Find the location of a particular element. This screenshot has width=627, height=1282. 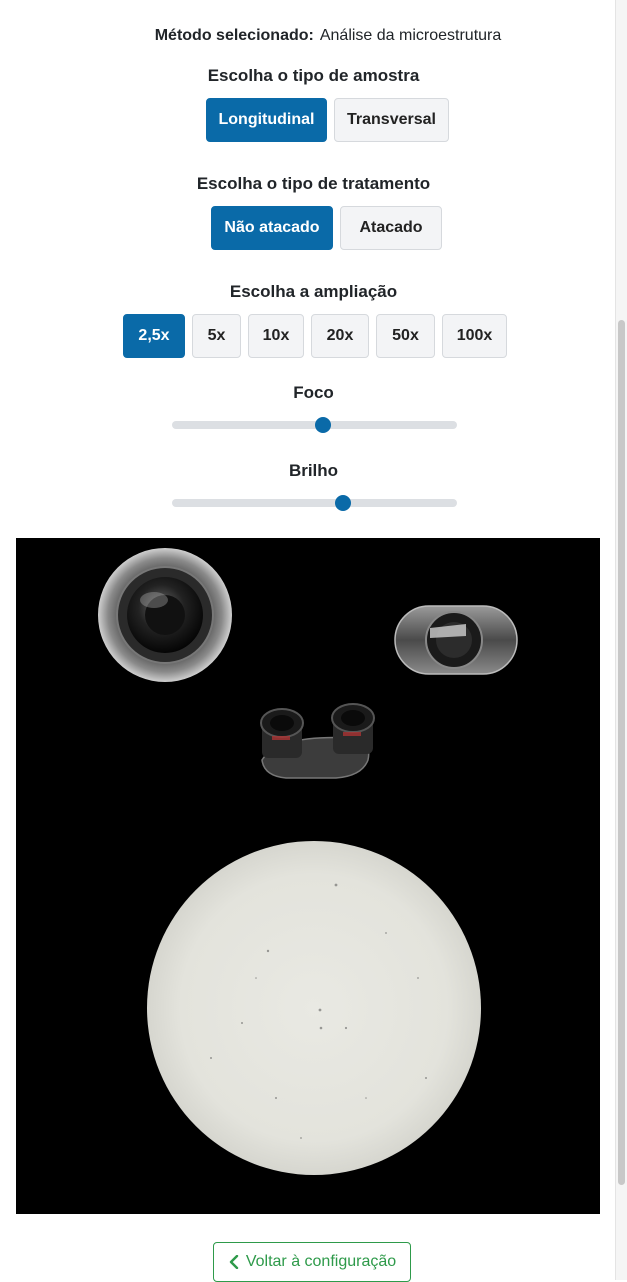

magnification-100x-button: 100x is located at coordinates (474, 336).